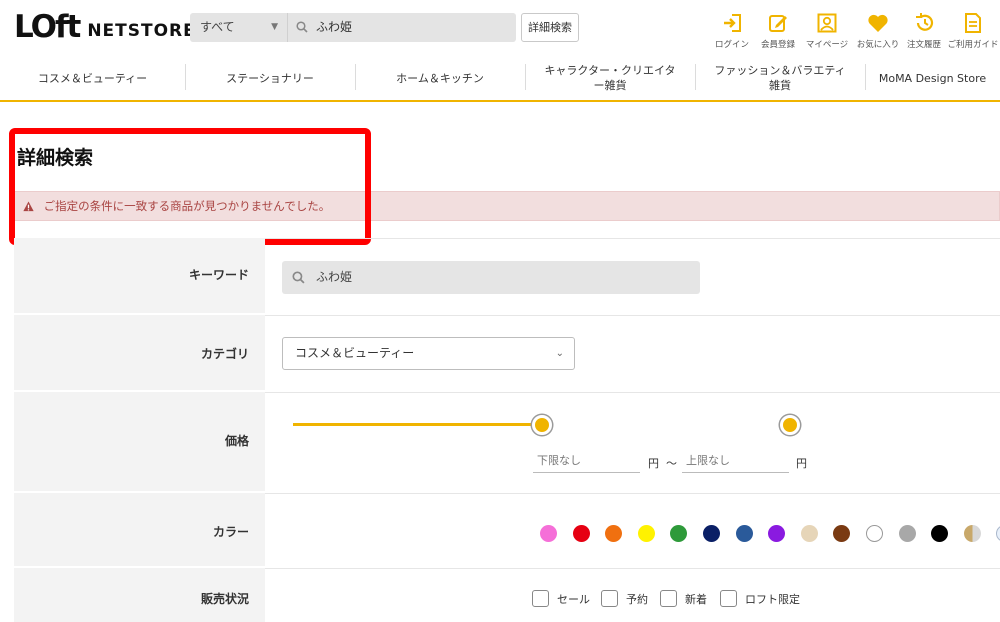  Describe the element at coordinates (139, 441) in the screenshot. I see `price-label: 価格` at that location.